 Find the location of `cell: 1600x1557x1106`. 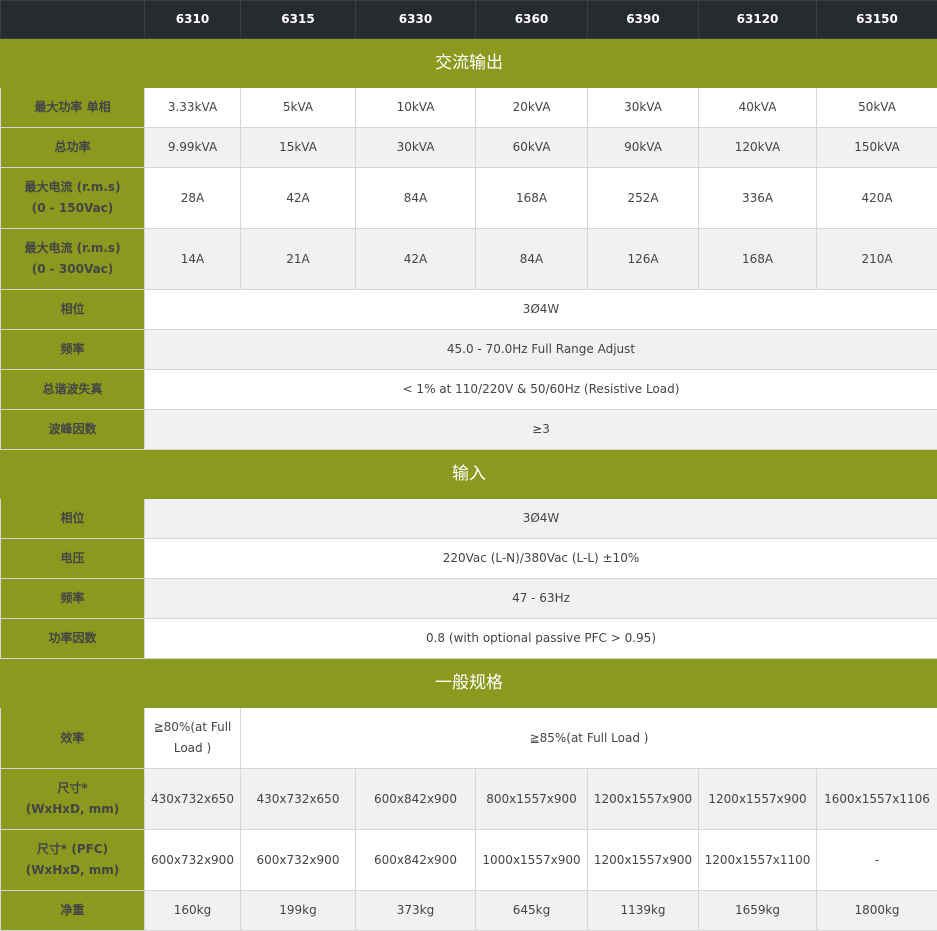

cell: 1600x1557x1106 is located at coordinates (876, 799).